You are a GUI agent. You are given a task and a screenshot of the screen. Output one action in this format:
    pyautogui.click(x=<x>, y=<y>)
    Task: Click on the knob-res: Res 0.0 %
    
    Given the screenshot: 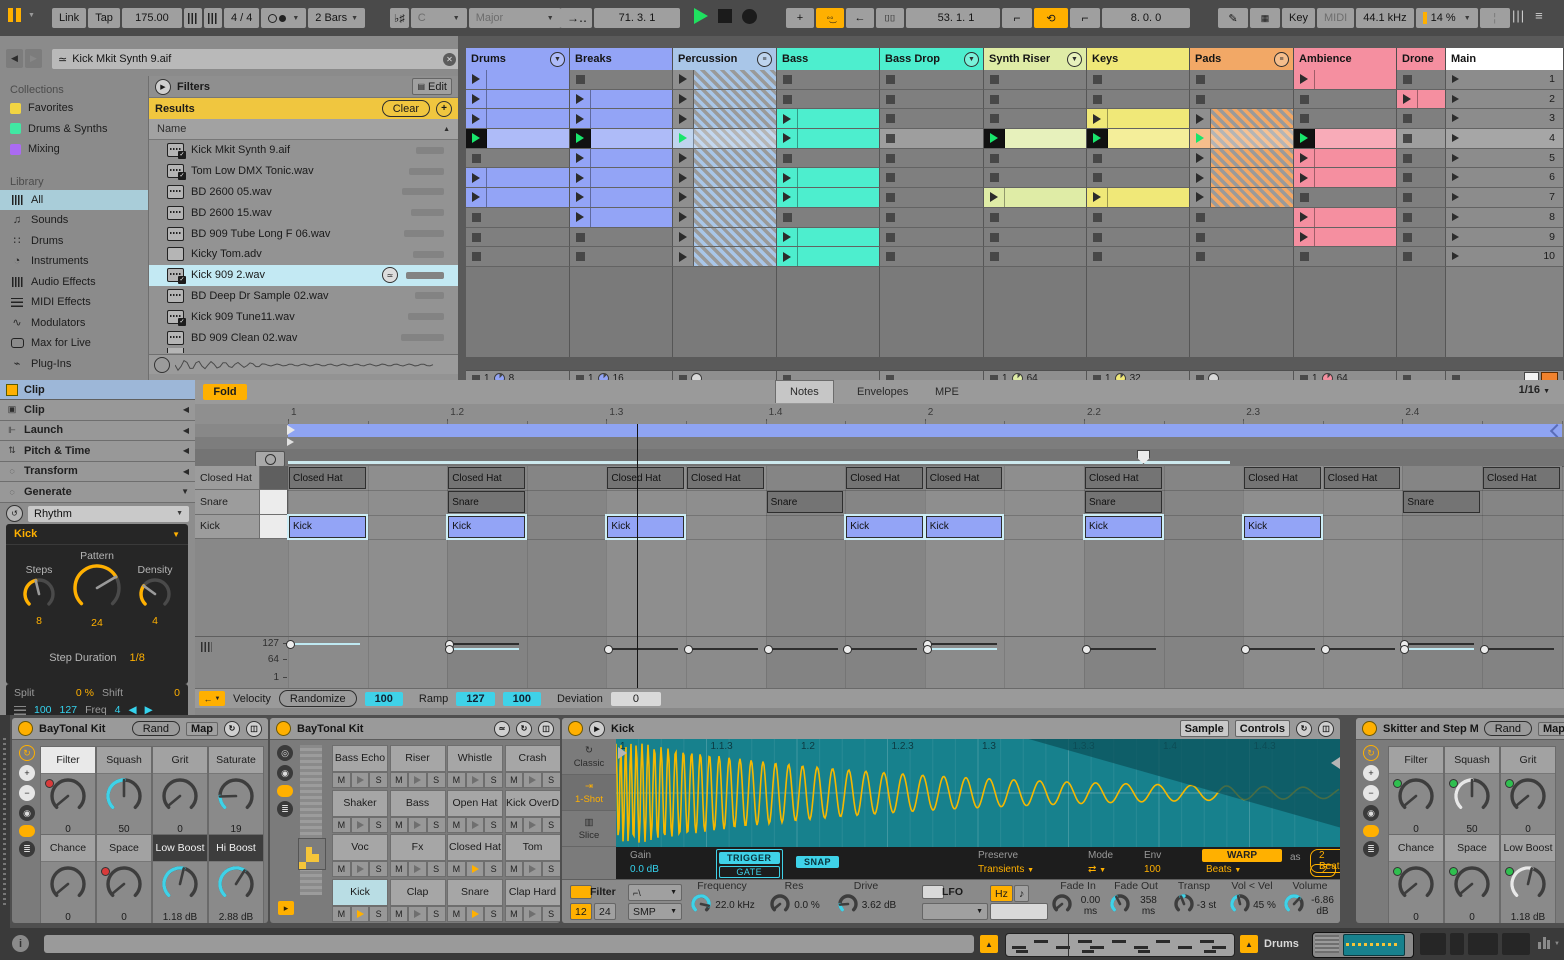 What is the action you would take?
    pyautogui.click(x=794, y=899)
    